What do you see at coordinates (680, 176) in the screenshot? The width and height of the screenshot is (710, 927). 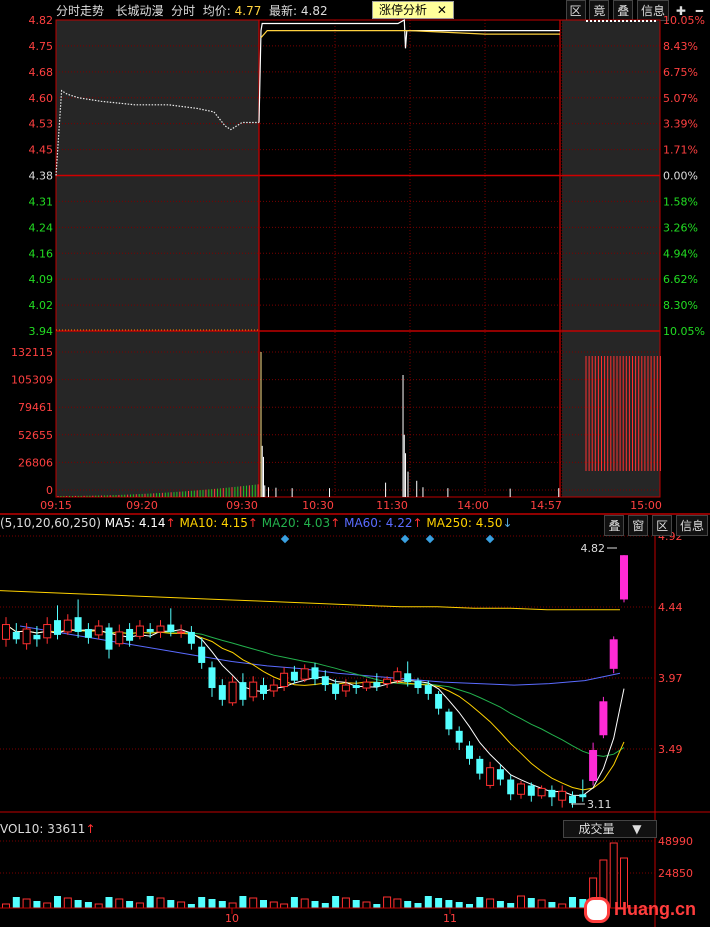 I see `pct-tick-label: 0.00%` at bounding box center [680, 176].